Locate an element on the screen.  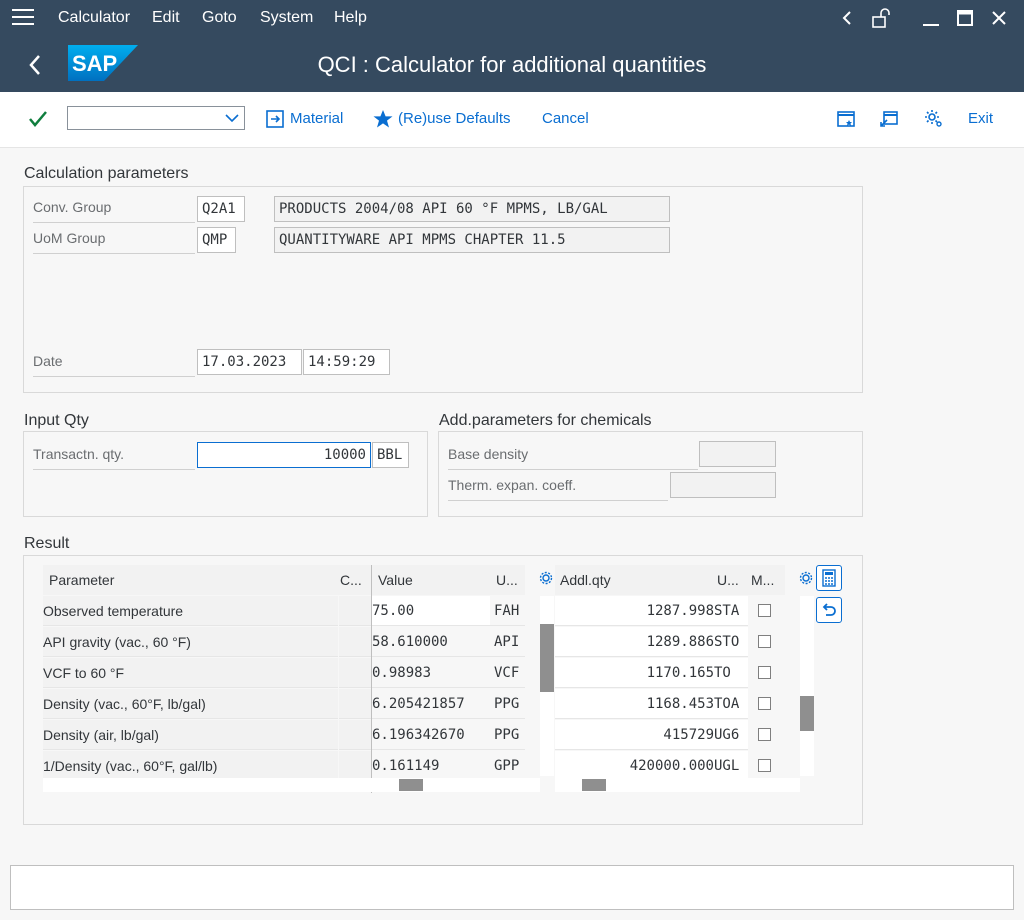
calc-params-title: Calculation parameters is located at coordinates (106, 173).